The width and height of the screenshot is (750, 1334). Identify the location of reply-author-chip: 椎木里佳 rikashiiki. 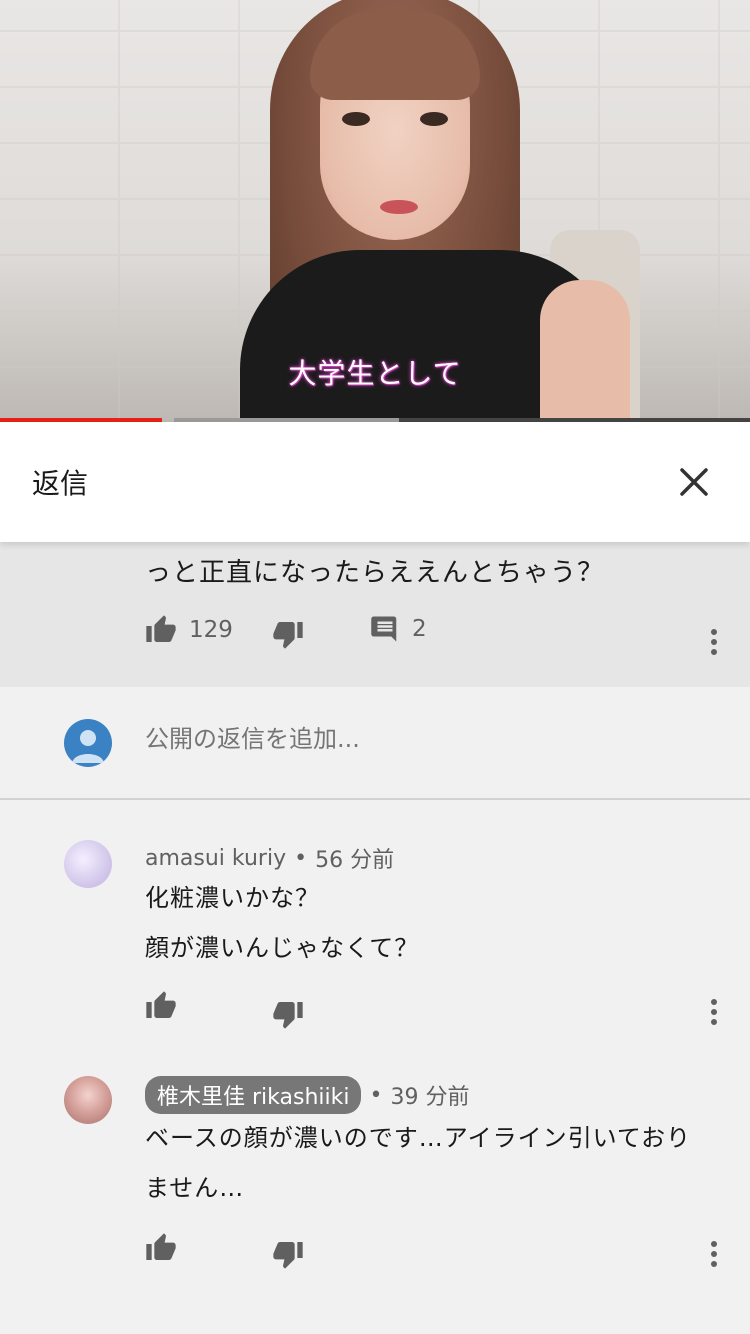
(253, 1095).